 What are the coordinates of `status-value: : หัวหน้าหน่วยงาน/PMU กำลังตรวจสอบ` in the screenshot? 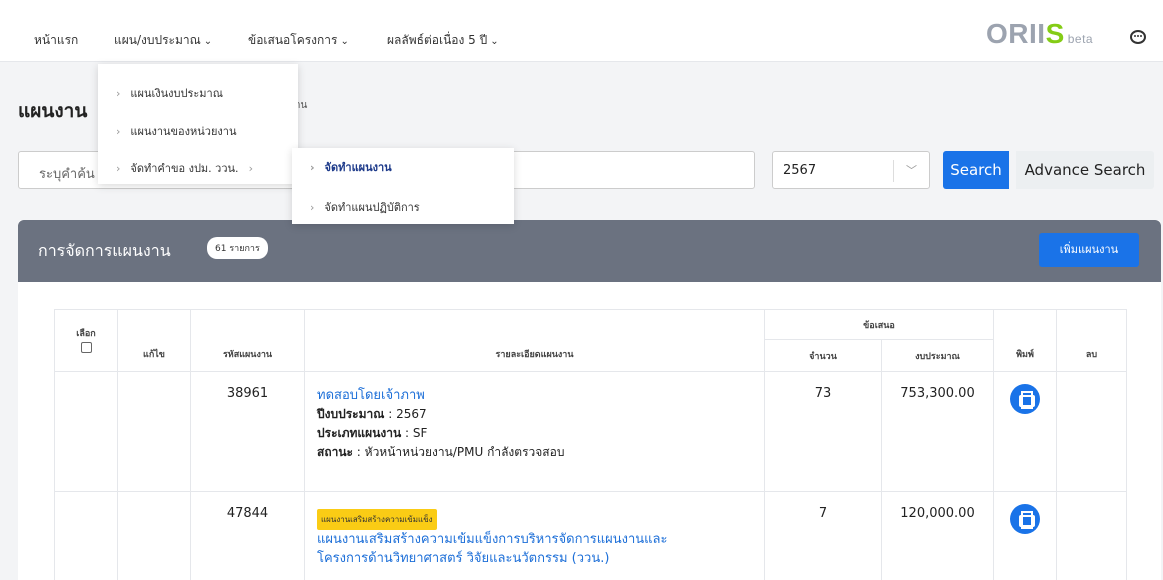 It's located at (458, 452).